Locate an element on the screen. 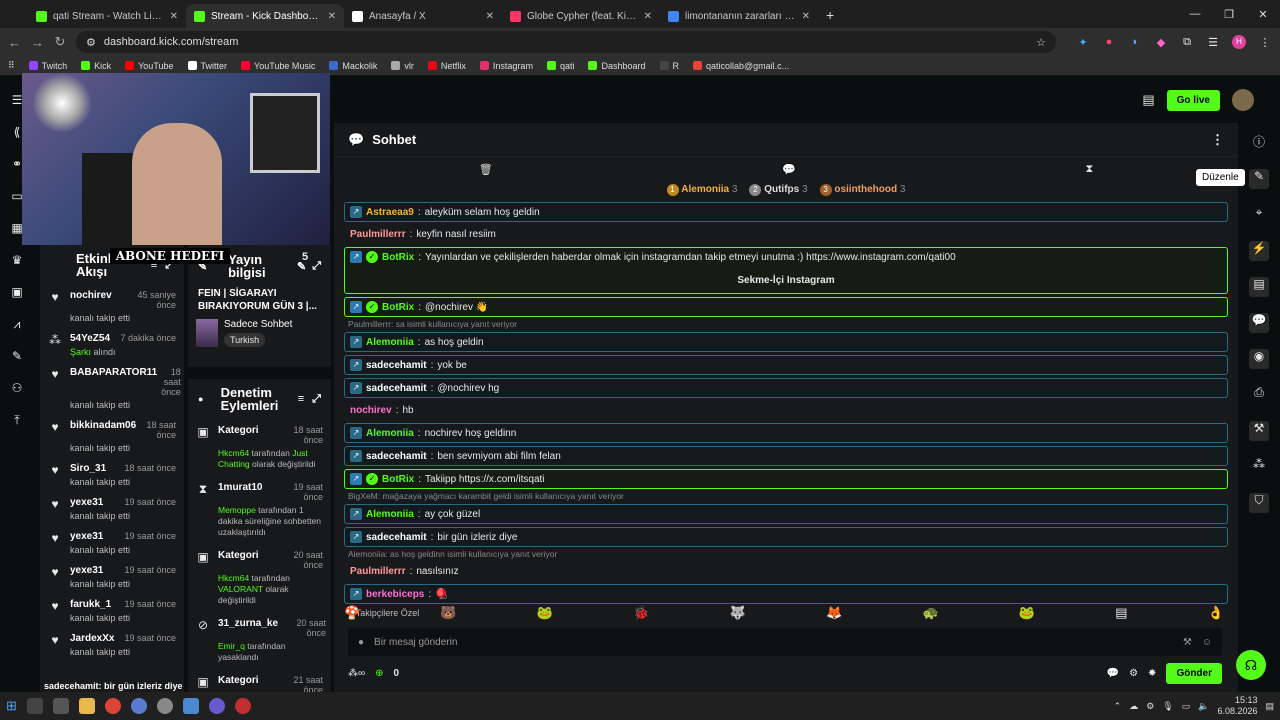 The width and height of the screenshot is (1280, 720). moderation-target: Kategori is located at coordinates (238, 560).